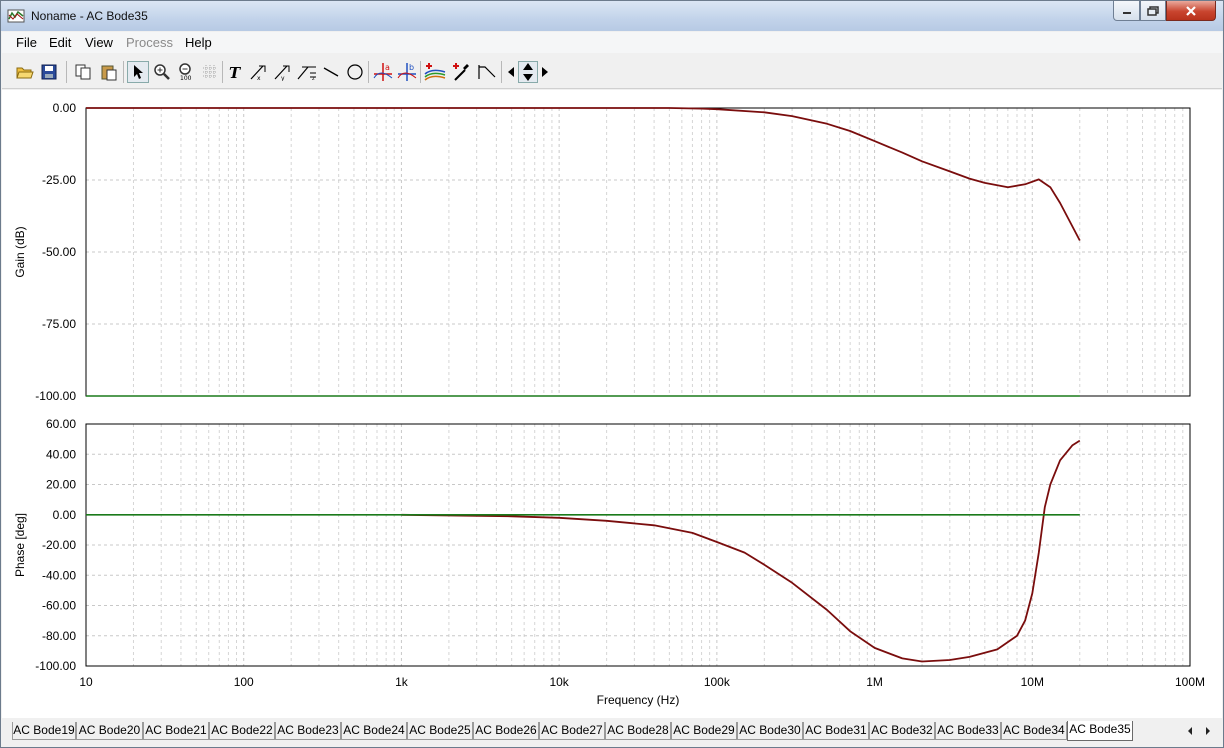 The image size is (1224, 748). What do you see at coordinates (1034, 731) in the screenshot?
I see `tab-ac-bode34: AC Bode34` at bounding box center [1034, 731].